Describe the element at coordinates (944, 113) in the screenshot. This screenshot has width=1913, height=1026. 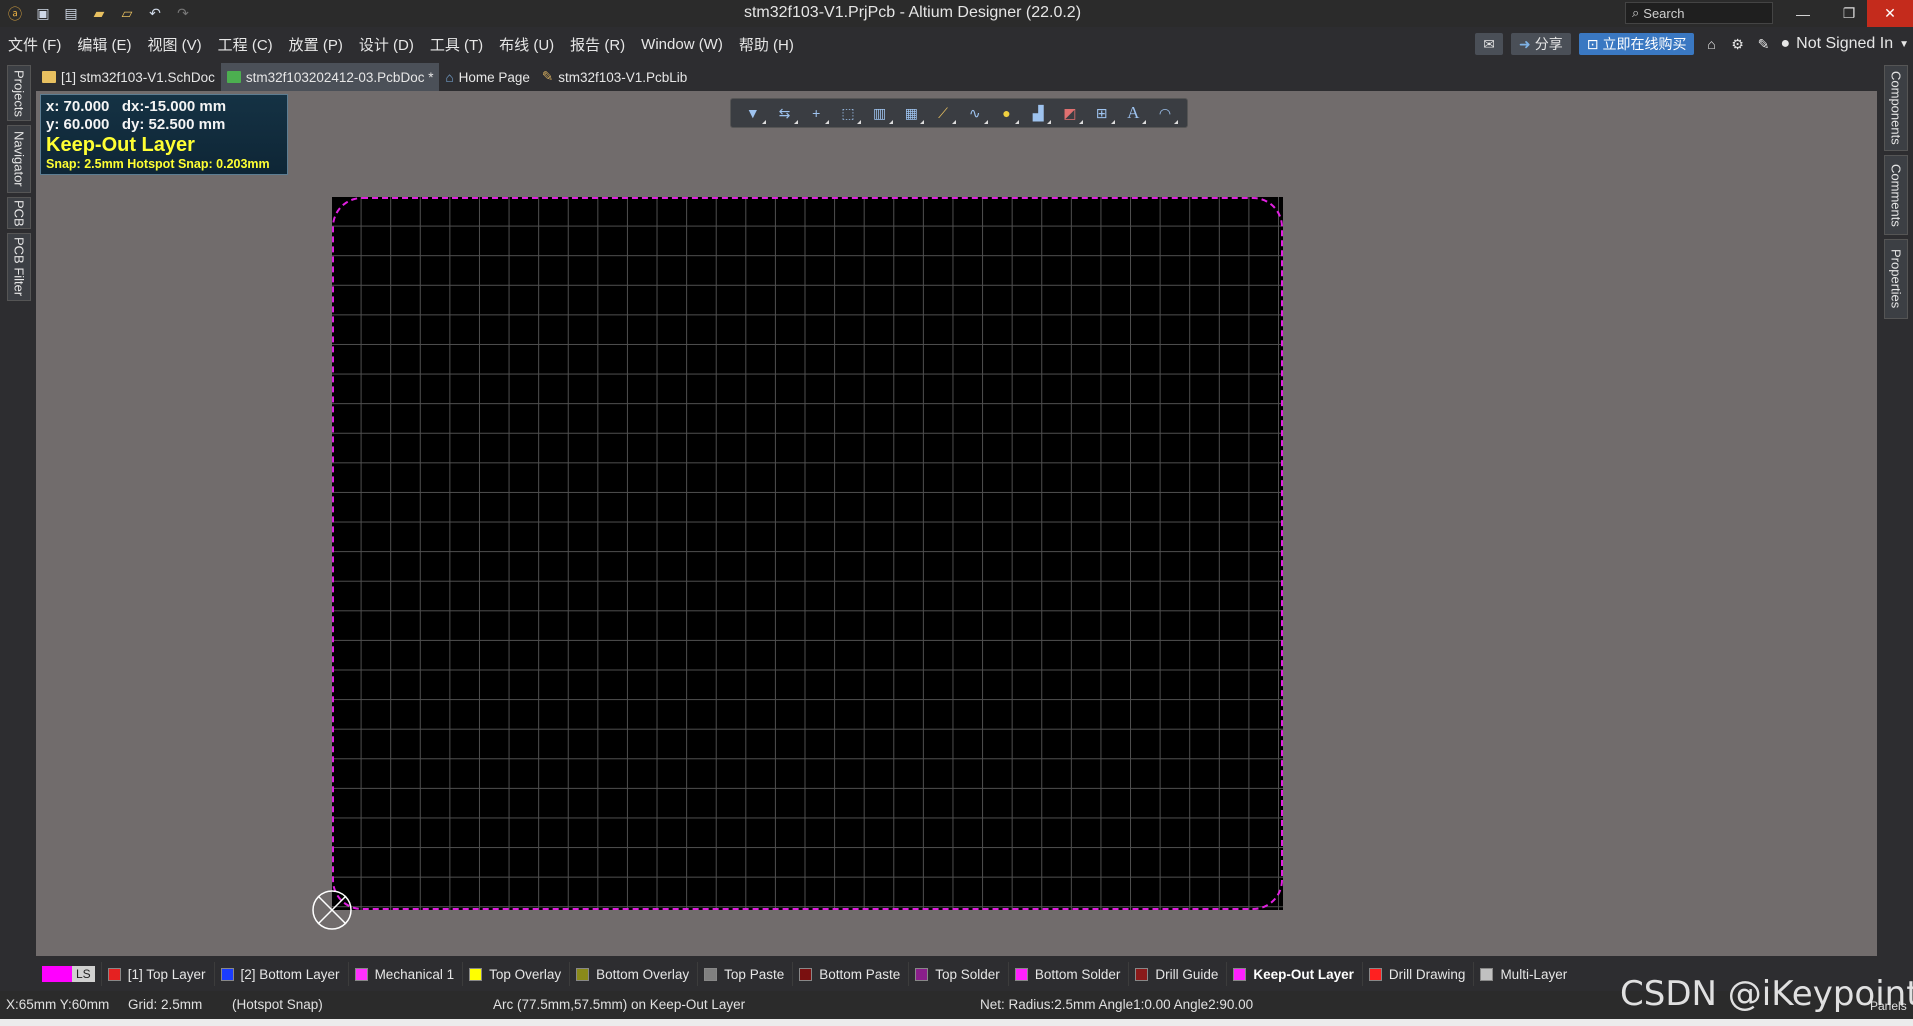
I see `route-icon: ⟋` at that location.